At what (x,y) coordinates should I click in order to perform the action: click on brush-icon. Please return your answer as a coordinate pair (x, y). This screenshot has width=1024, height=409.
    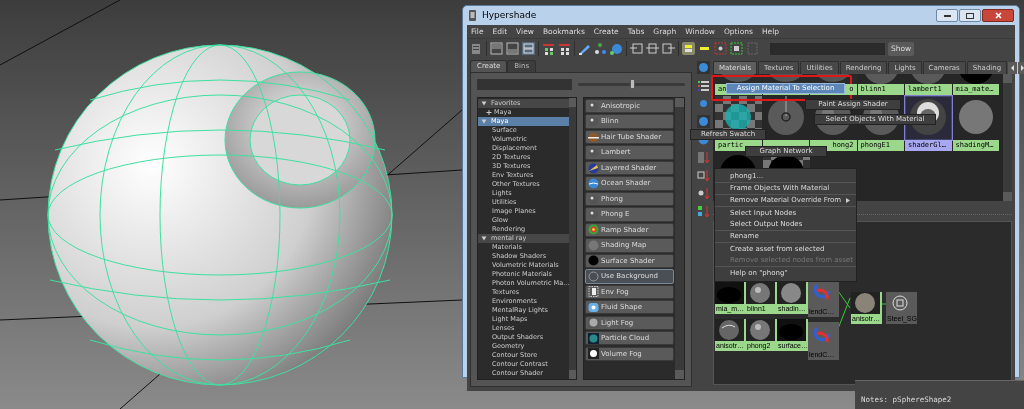
    Looking at the image, I should click on (584, 48).